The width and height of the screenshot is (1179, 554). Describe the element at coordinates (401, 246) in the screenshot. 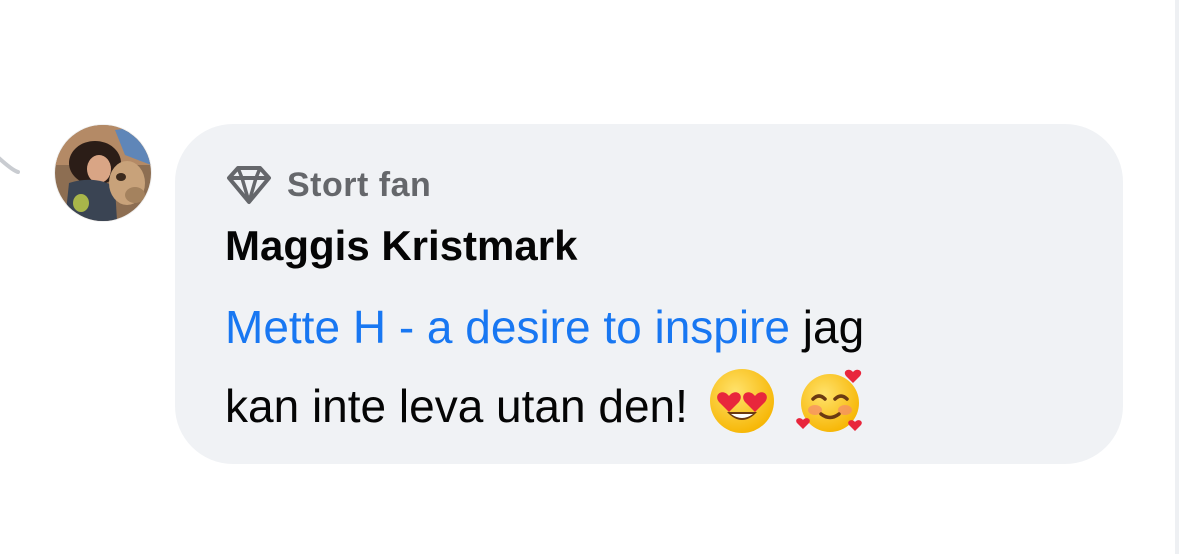

I see `comment-author-name: Maggis Kristmark` at that location.